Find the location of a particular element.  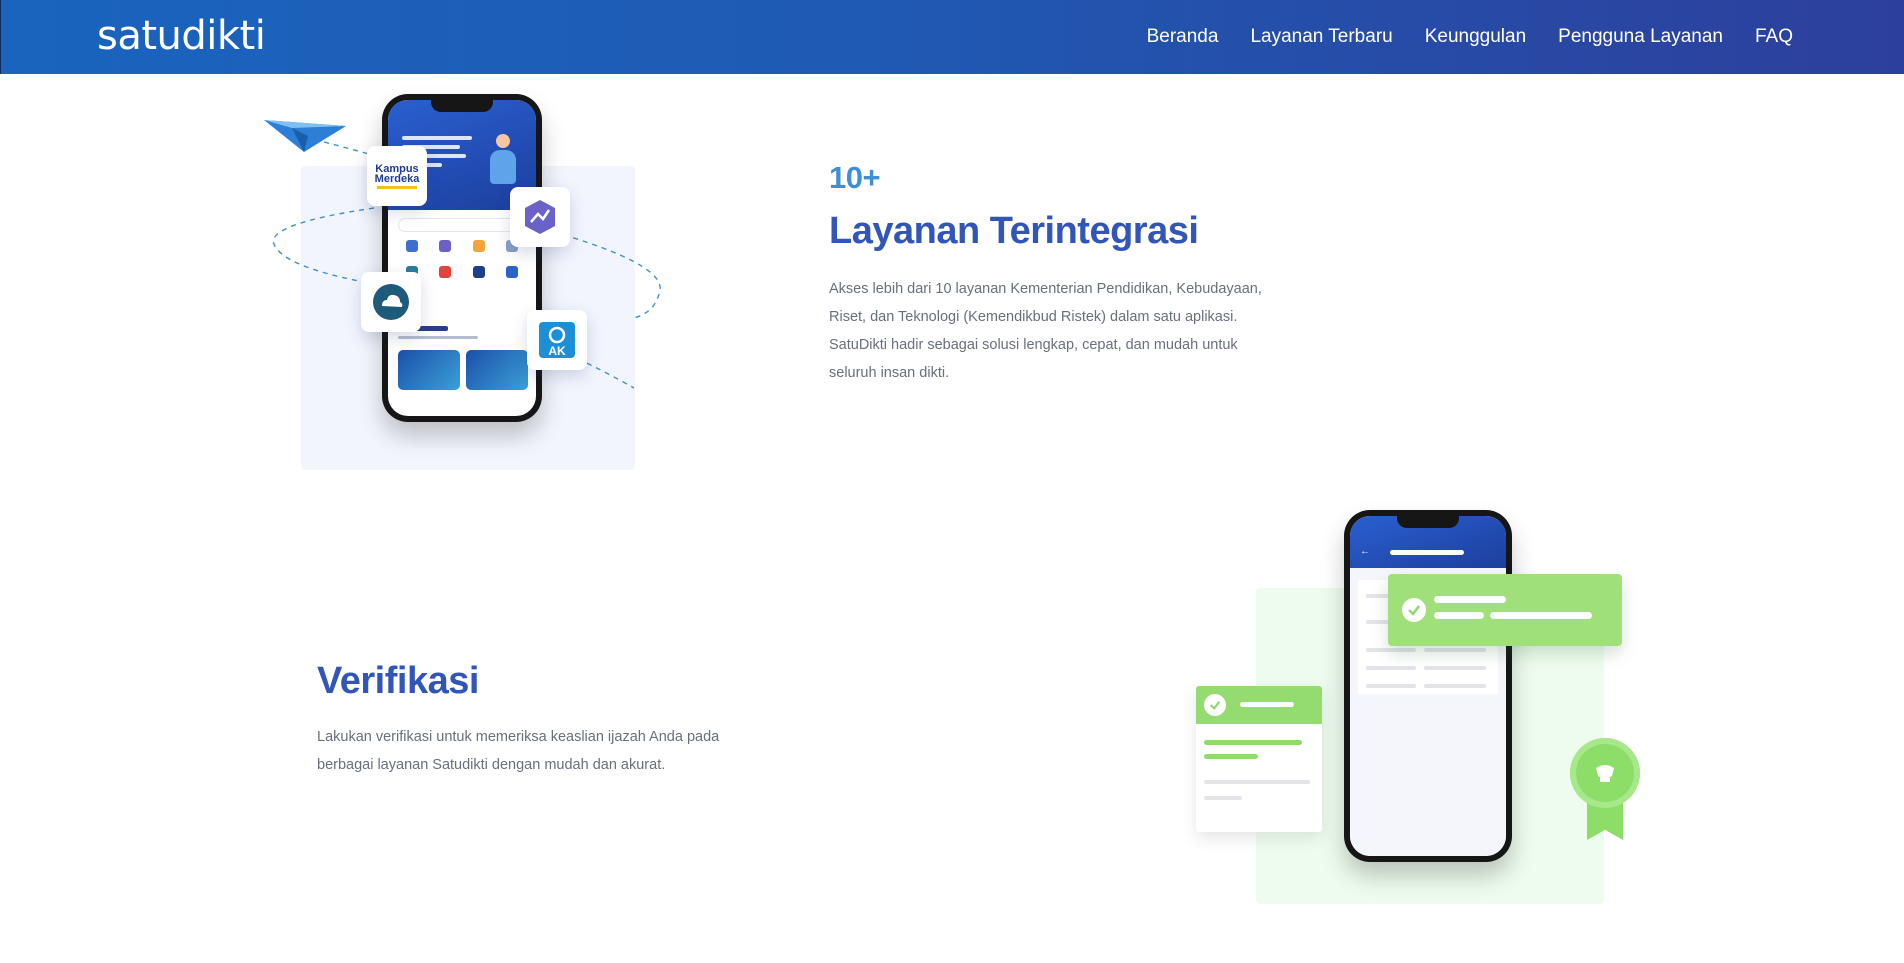

services-count-stat: 10+ is located at coordinates (855, 177).